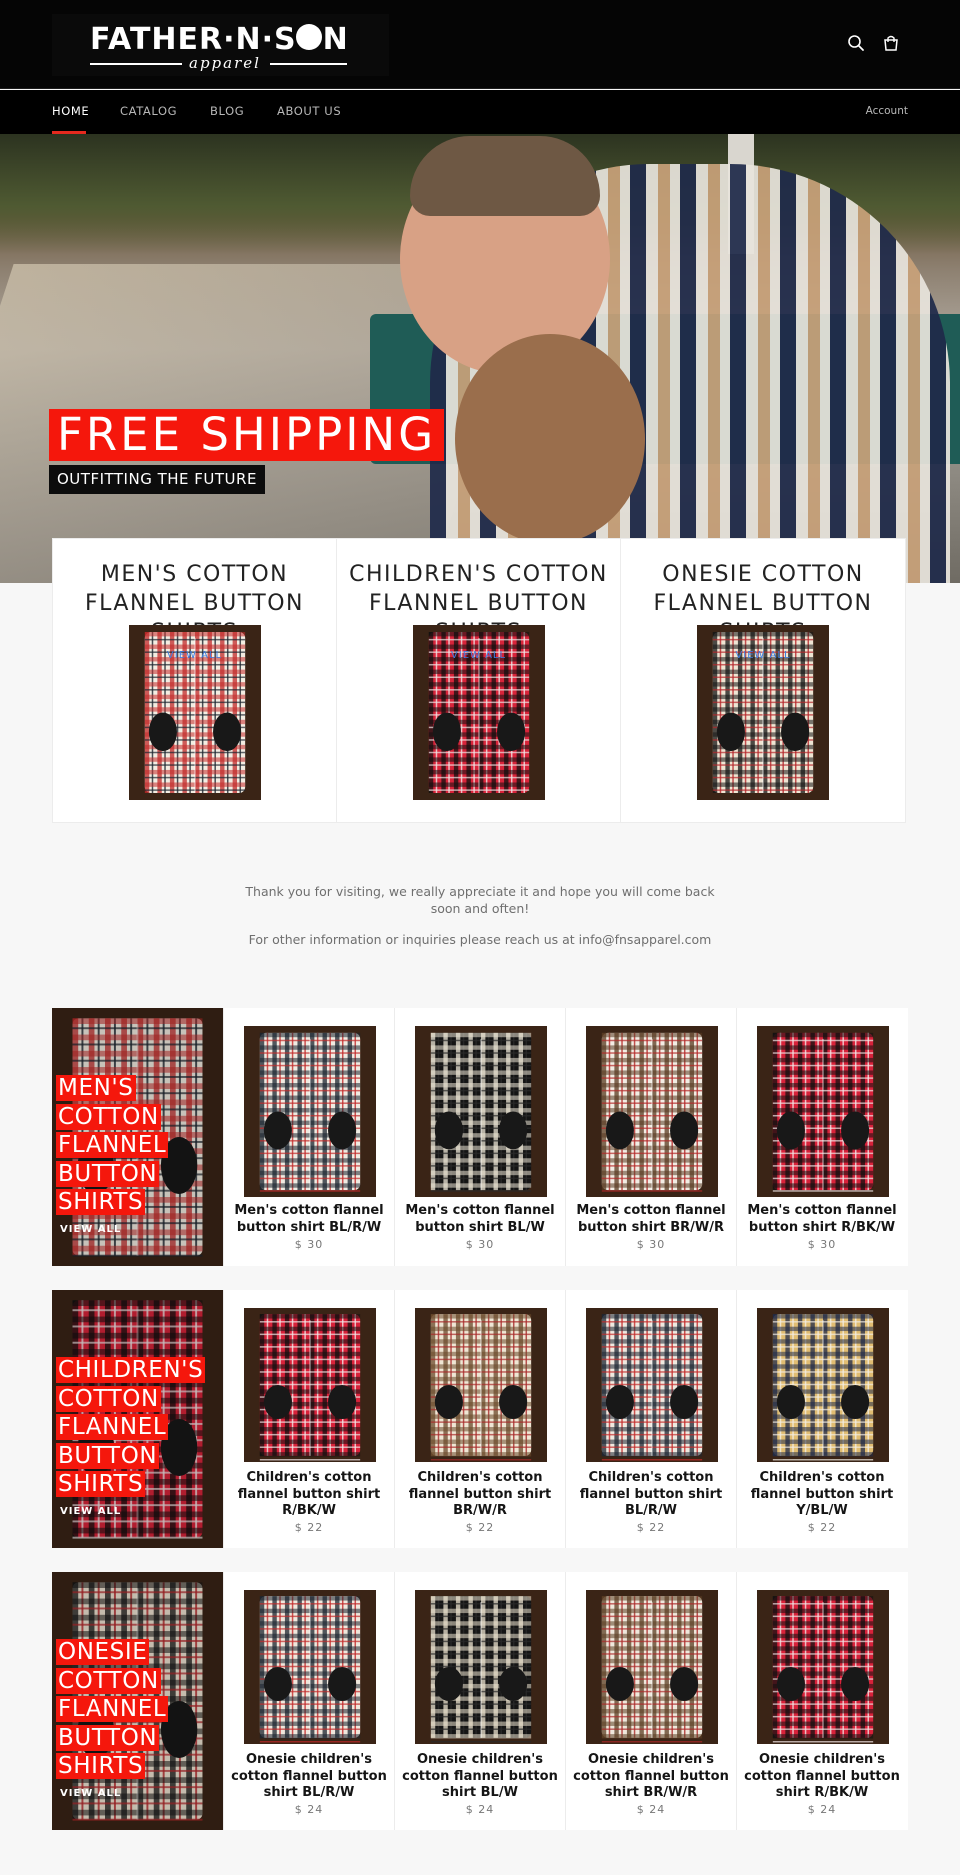 This screenshot has height=1875, width=960. What do you see at coordinates (550, 439) in the screenshot?
I see `hero-image-son` at bounding box center [550, 439].